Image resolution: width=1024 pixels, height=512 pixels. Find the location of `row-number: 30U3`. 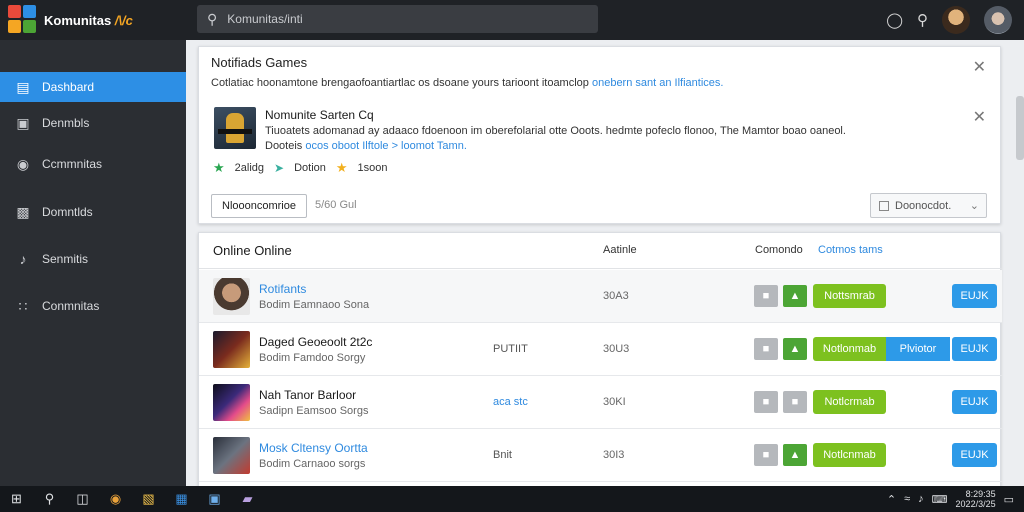

row-number: 30U3 is located at coordinates (616, 349).